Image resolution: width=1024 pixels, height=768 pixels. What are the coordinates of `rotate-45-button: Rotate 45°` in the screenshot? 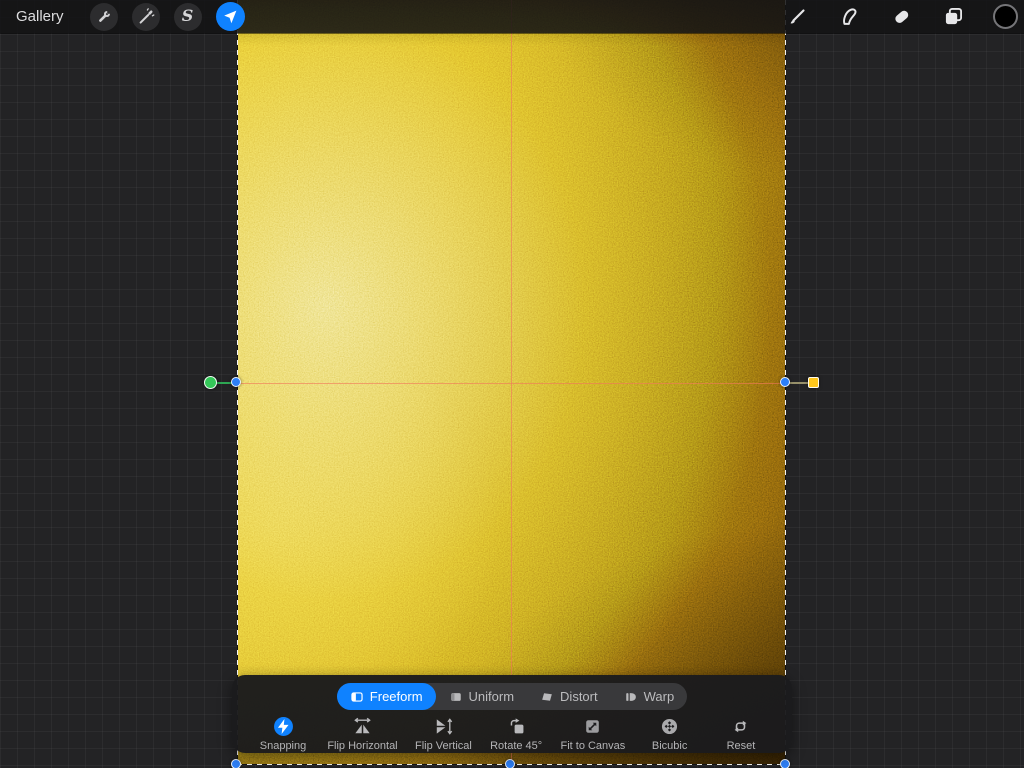 It's located at (516, 734).